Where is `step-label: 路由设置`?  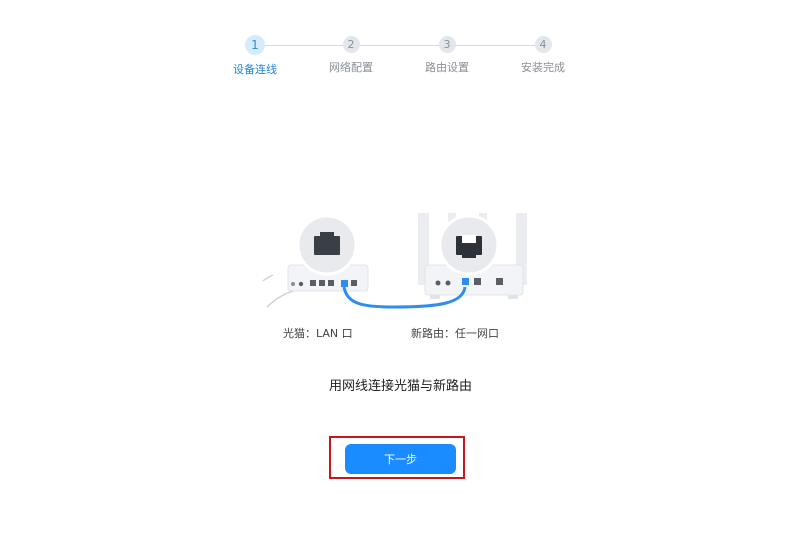
step-label: 路由设置 is located at coordinates (447, 67).